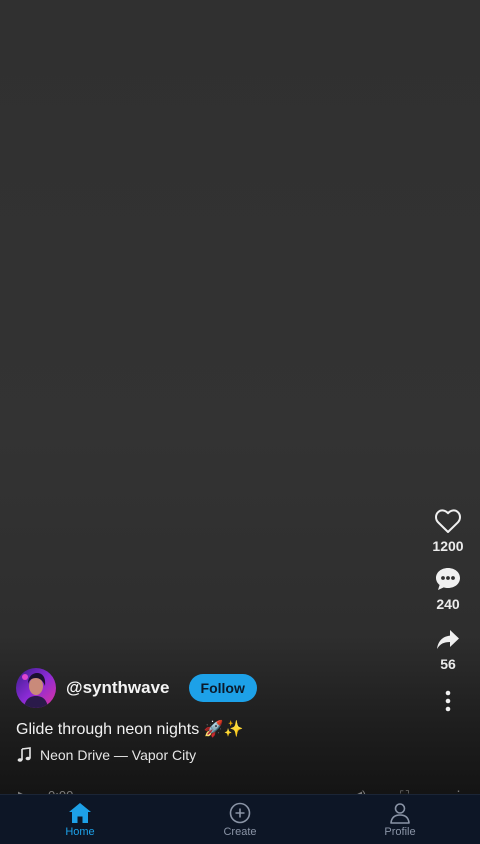  What do you see at coordinates (400, 813) in the screenshot?
I see `person-icon` at bounding box center [400, 813].